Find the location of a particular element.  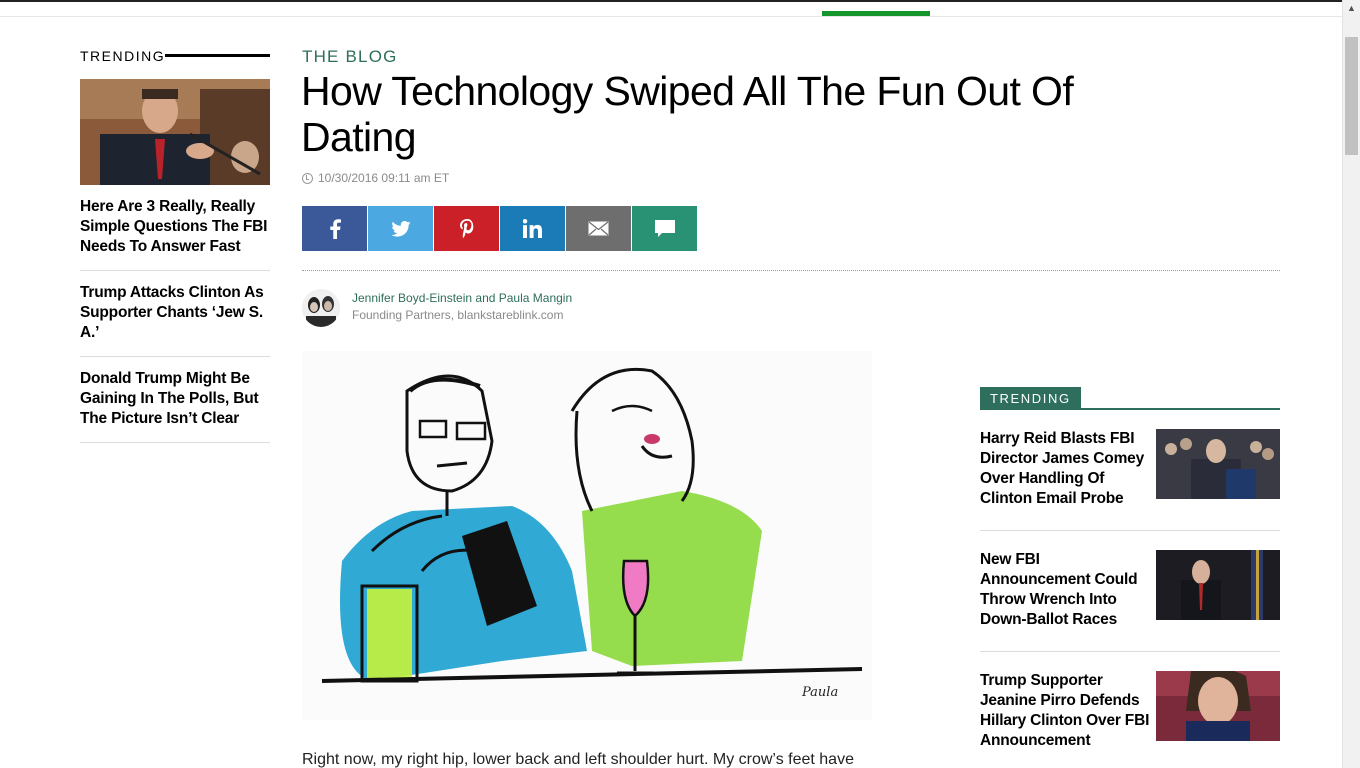

linkedin-icon is located at coordinates (532, 228).